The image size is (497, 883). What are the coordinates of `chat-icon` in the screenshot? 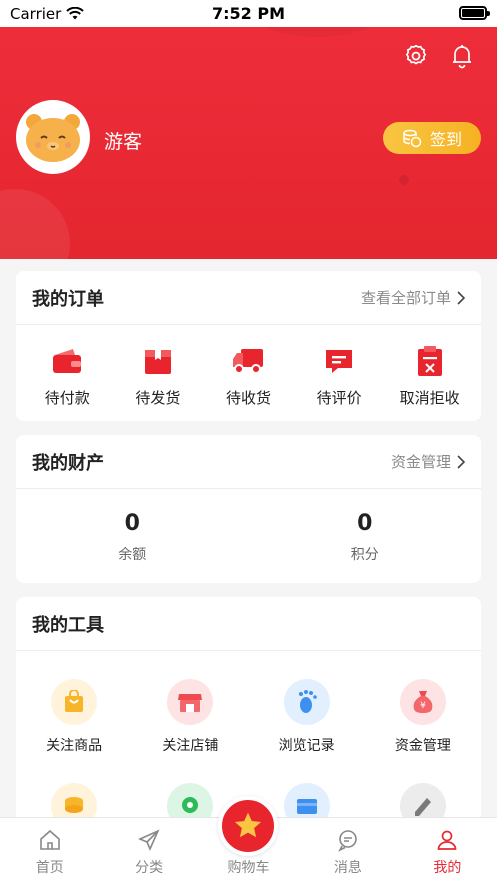 It's located at (348, 840).